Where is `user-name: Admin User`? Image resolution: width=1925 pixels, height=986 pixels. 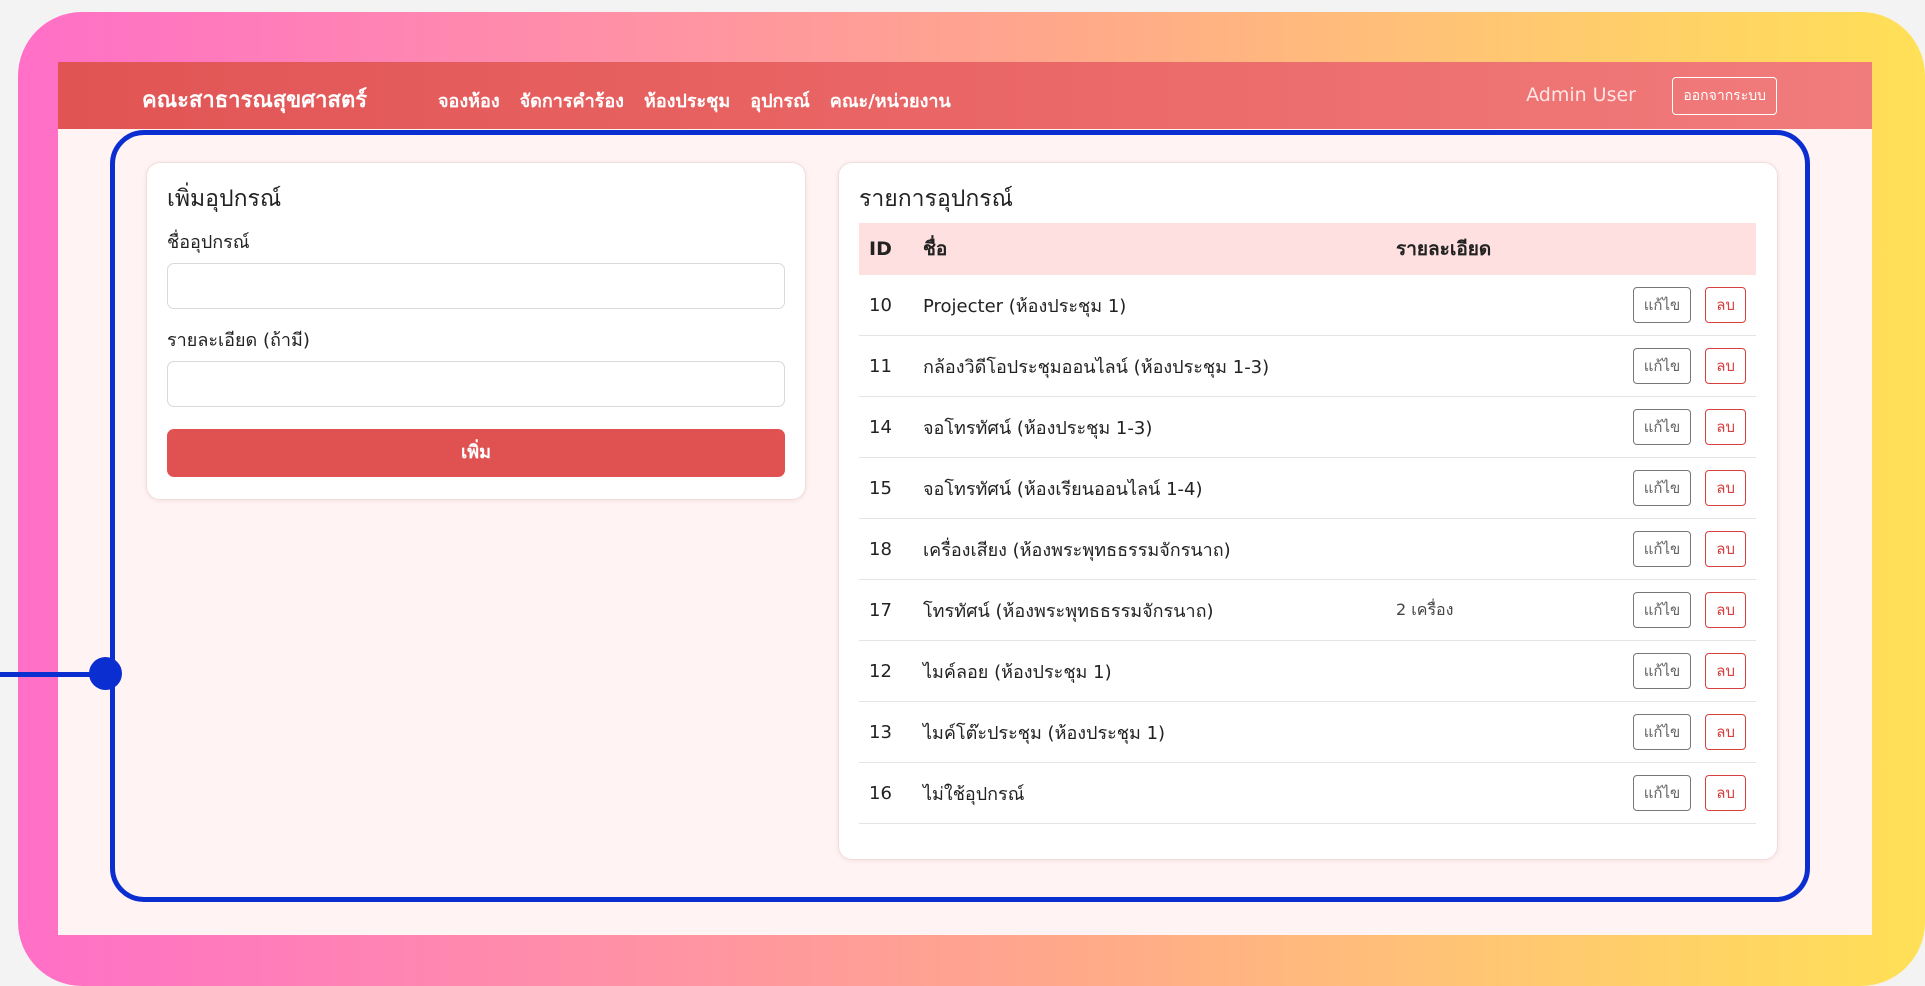
user-name: Admin User is located at coordinates (1581, 95).